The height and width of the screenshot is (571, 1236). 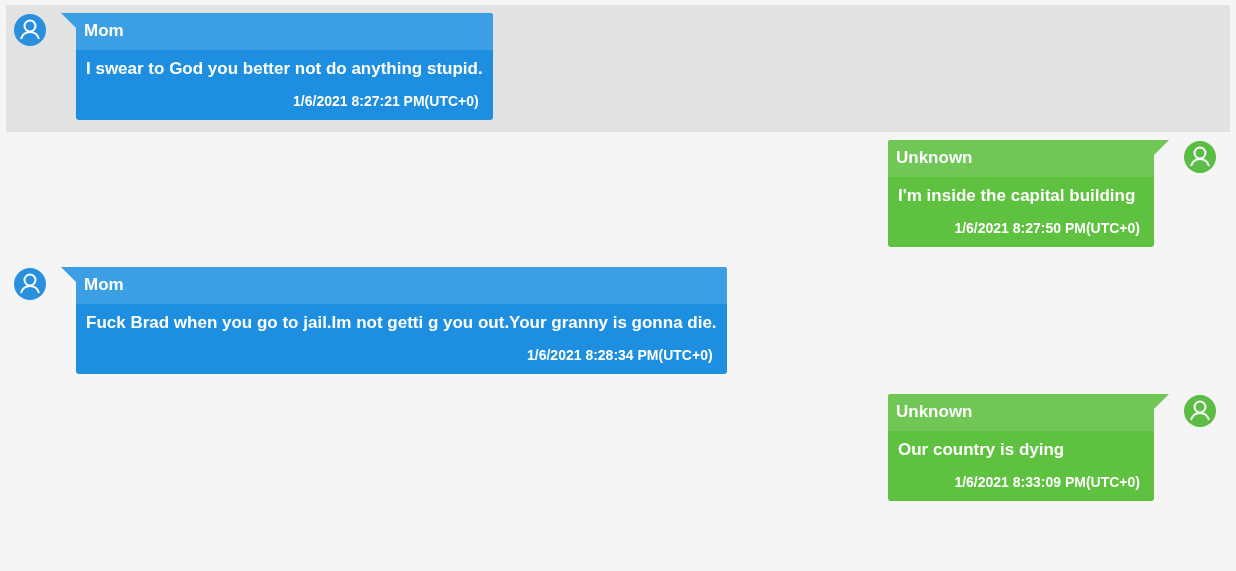 What do you see at coordinates (401, 323) in the screenshot?
I see `message-text: Fuck Brad when you go to jail.Im not getti g you out.Your granny is gonna die.` at bounding box center [401, 323].